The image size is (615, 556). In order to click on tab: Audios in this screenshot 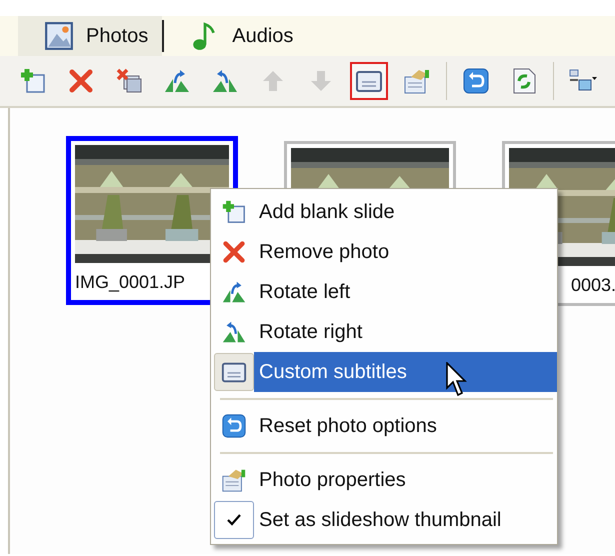, I will do `click(236, 36)`.